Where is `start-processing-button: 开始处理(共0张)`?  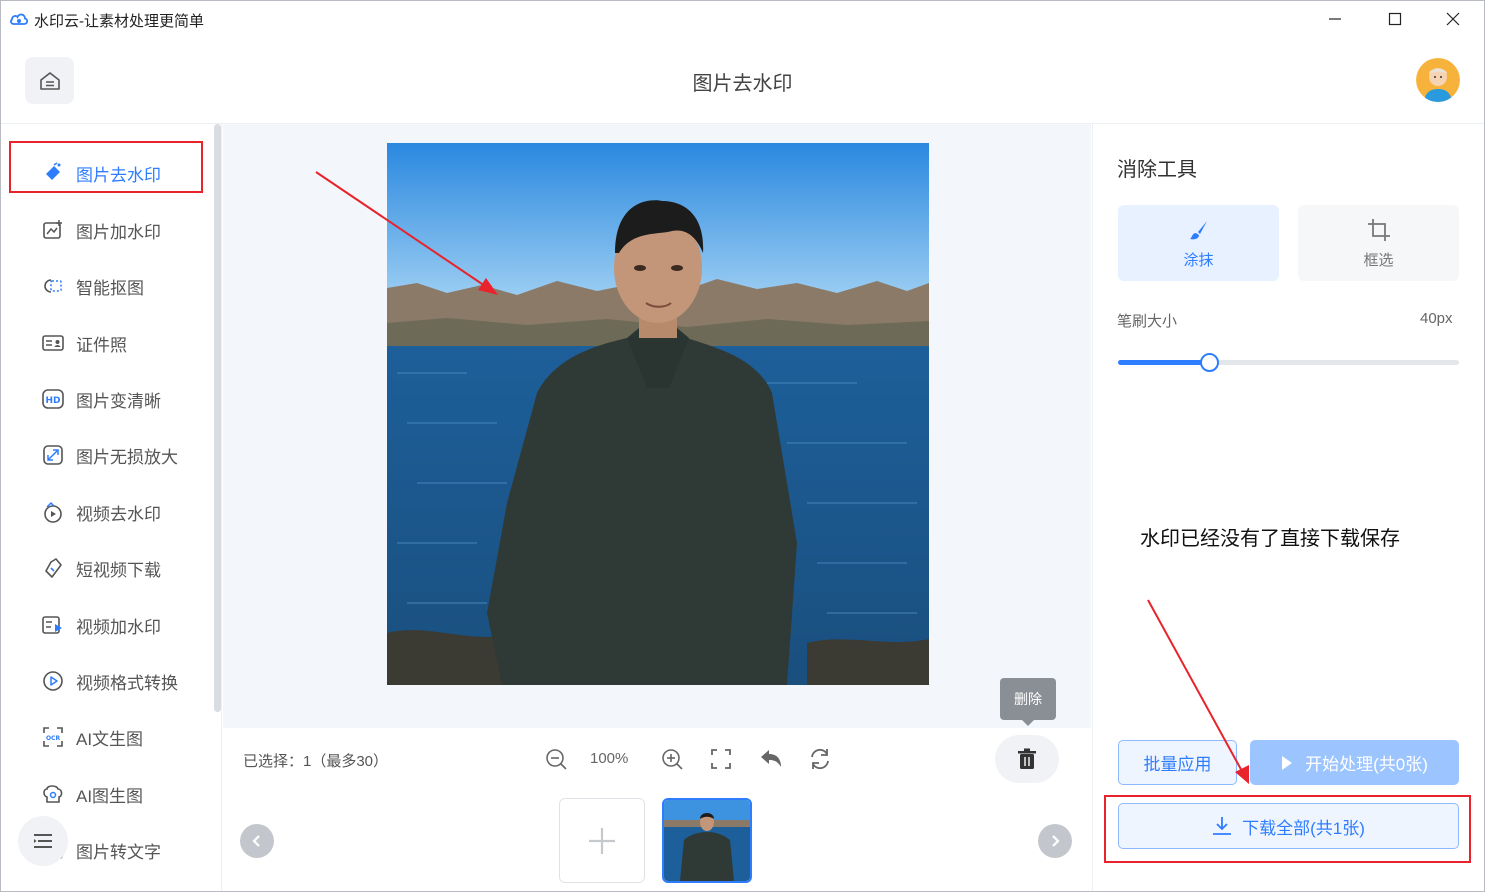
start-processing-button: 开始处理(共0张) is located at coordinates (1354, 762).